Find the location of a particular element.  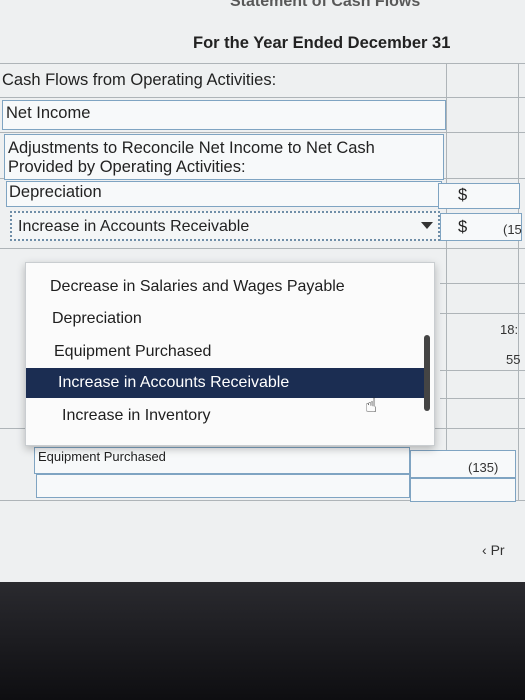

equipment-amount-cell is located at coordinates (463, 464).